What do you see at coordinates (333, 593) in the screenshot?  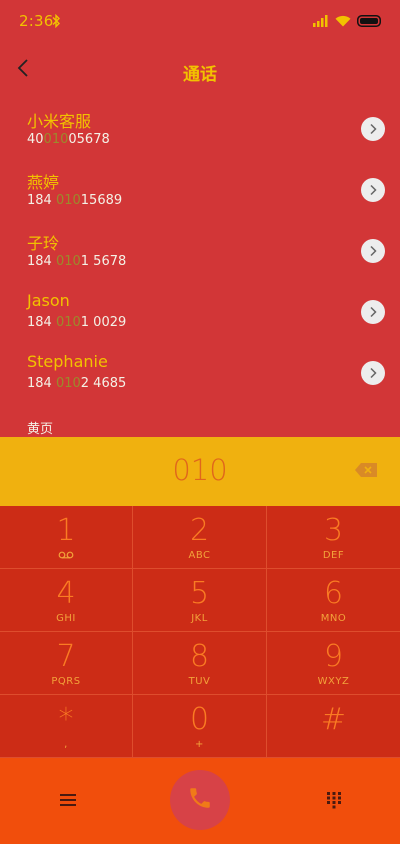 I see `key-digit: 6` at bounding box center [333, 593].